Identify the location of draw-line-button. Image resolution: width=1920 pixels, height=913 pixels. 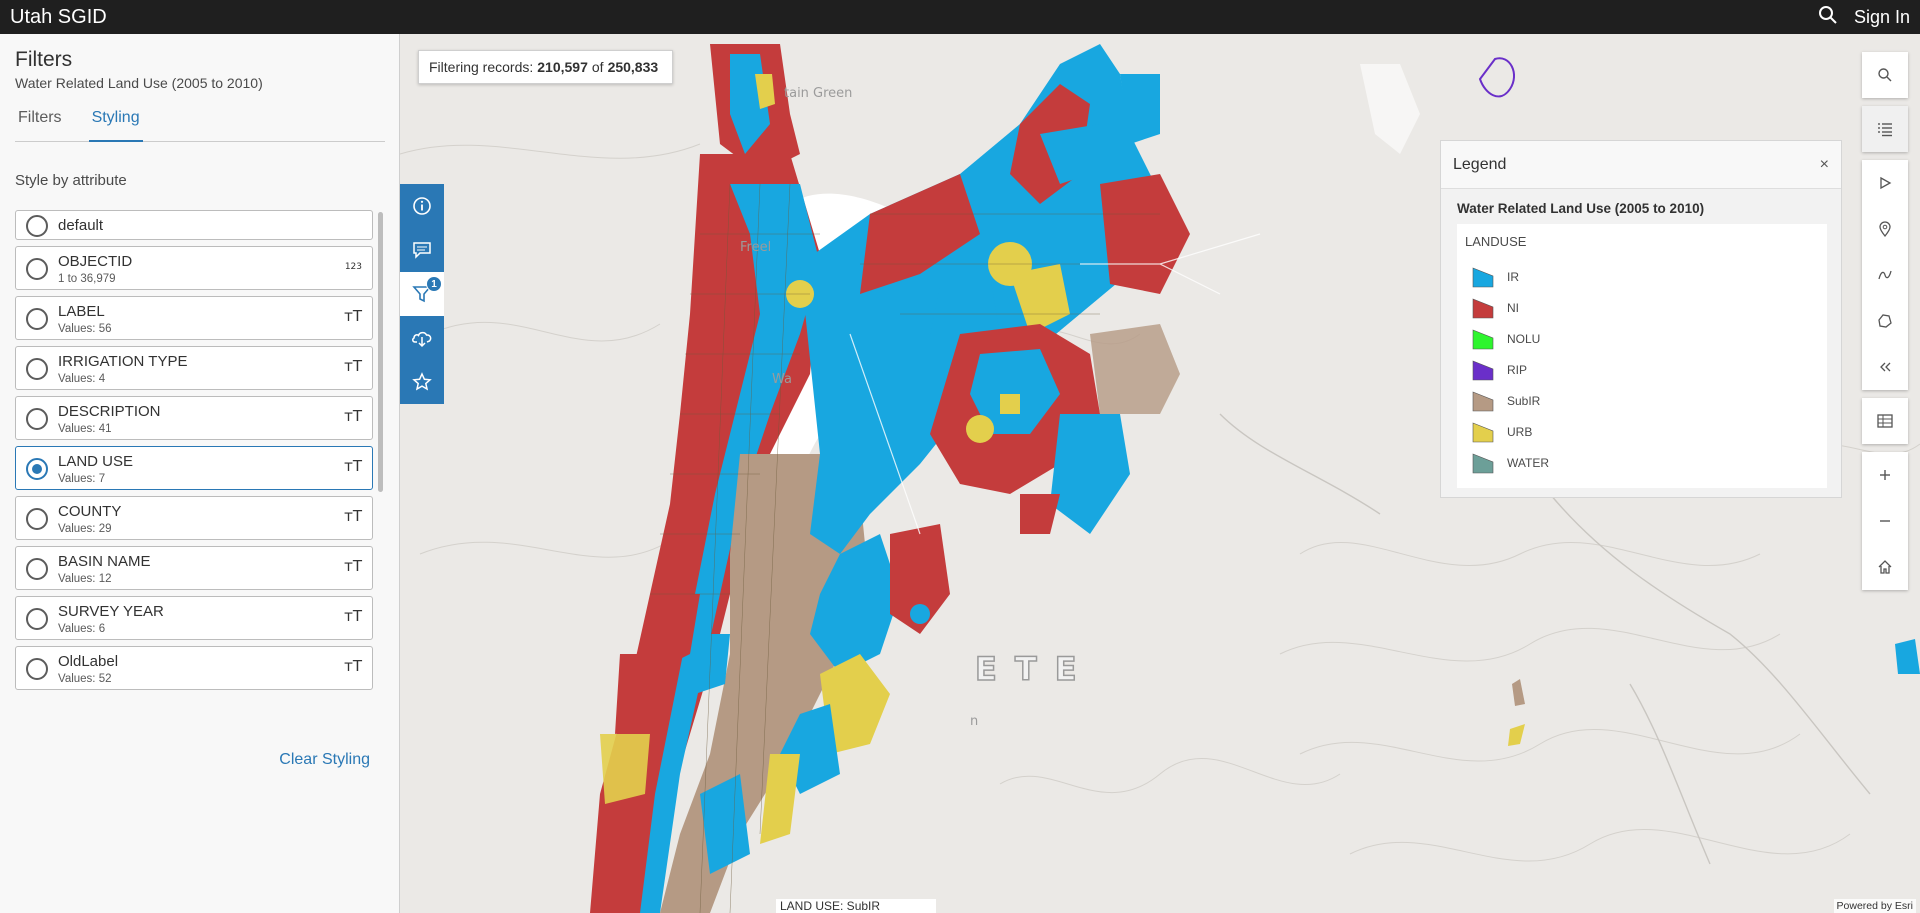
(1885, 275).